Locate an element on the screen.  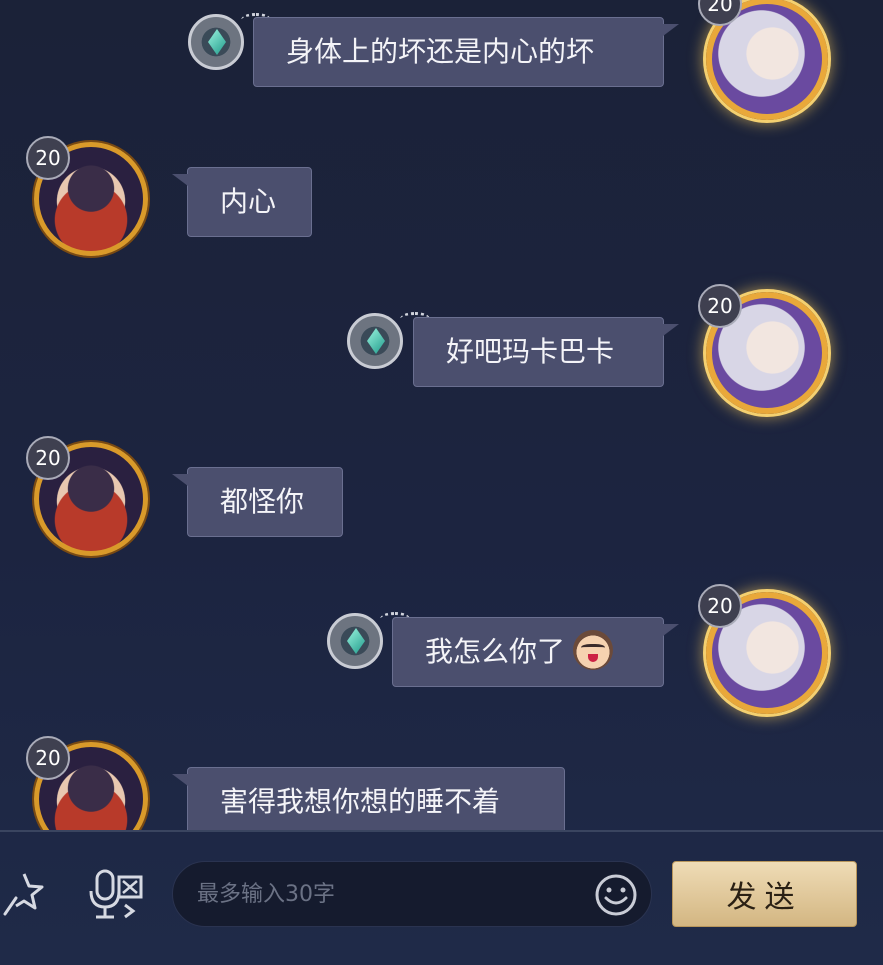
message-text: 都怪你 is located at coordinates (262, 501).